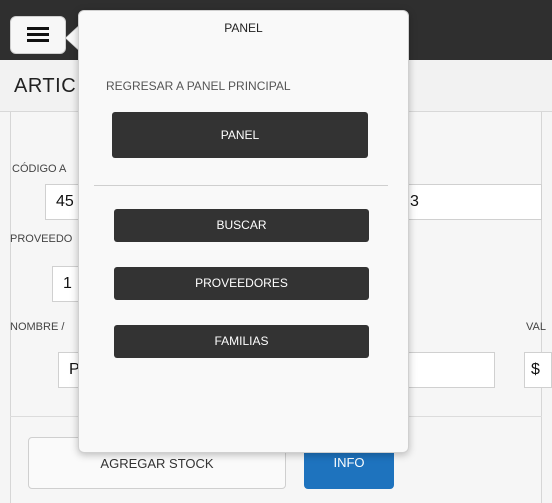  What do you see at coordinates (241, 283) in the screenshot?
I see `proveedores-button: PROVEEDORES` at bounding box center [241, 283].